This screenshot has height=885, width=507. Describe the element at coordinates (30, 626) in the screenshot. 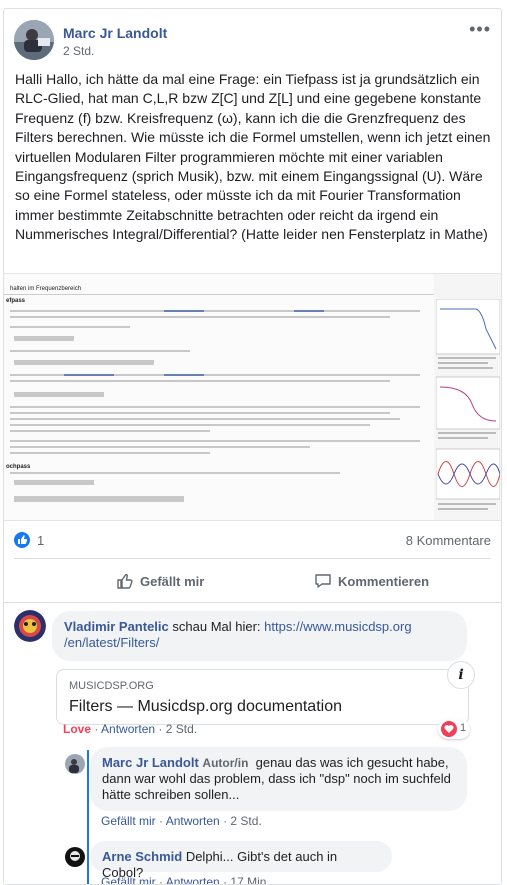

I see `commenter-avatar` at that location.